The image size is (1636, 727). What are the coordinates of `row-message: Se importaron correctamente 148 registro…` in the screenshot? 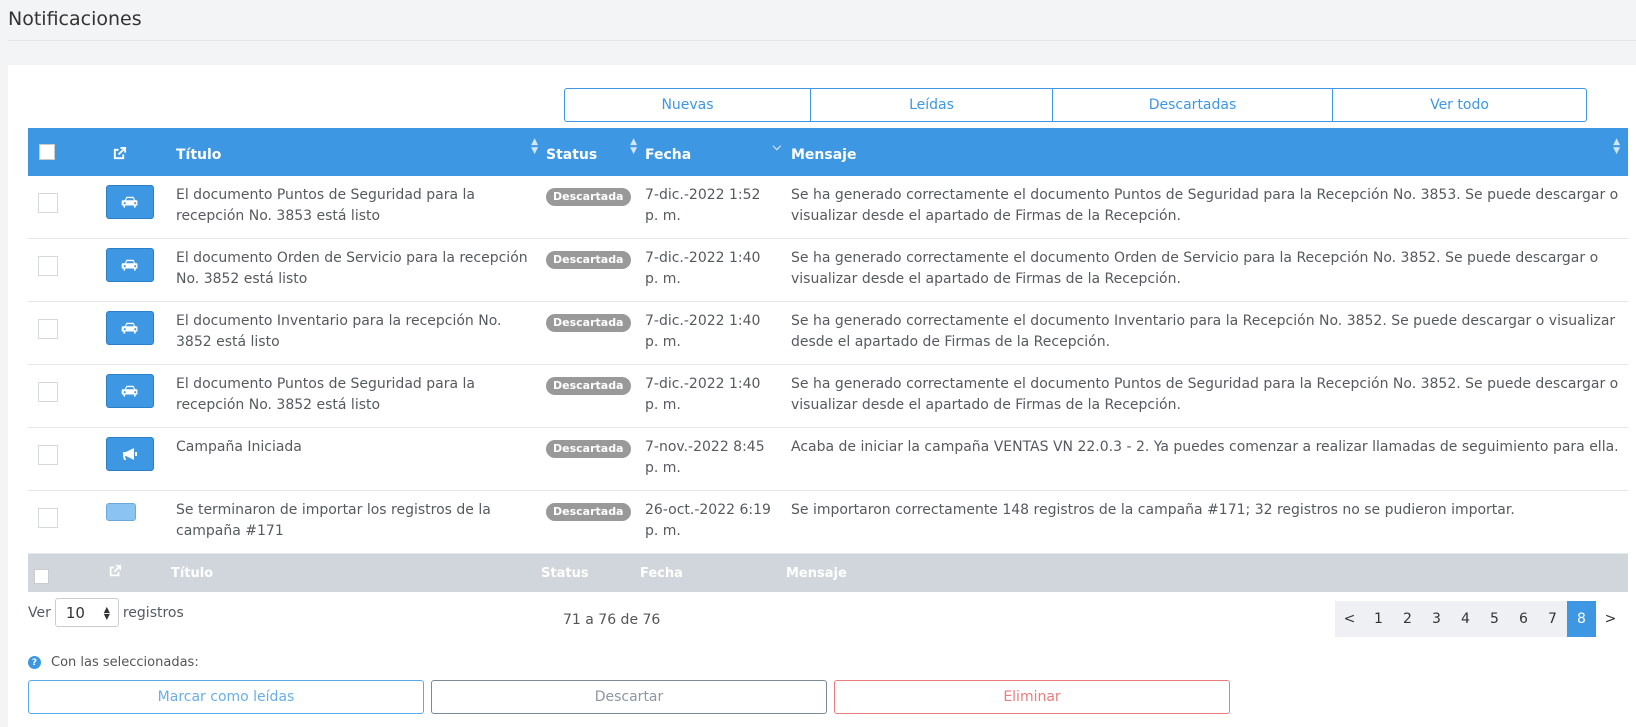 It's located at (1153, 510).